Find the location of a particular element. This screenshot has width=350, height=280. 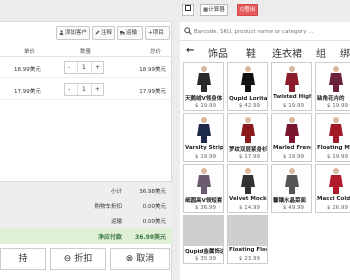

add-item-button: +项目 is located at coordinates (157, 33).